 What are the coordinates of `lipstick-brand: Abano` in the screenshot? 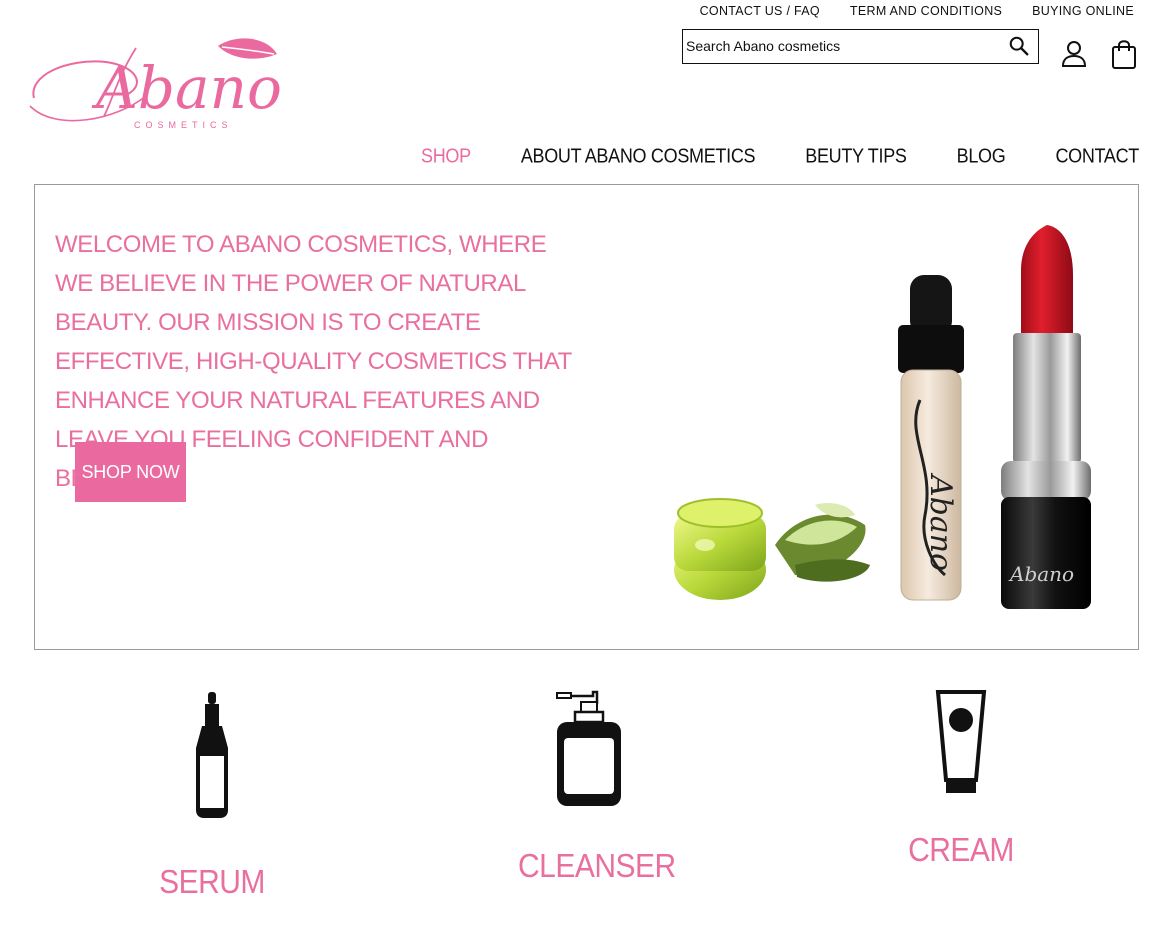 It's located at (1041, 574).